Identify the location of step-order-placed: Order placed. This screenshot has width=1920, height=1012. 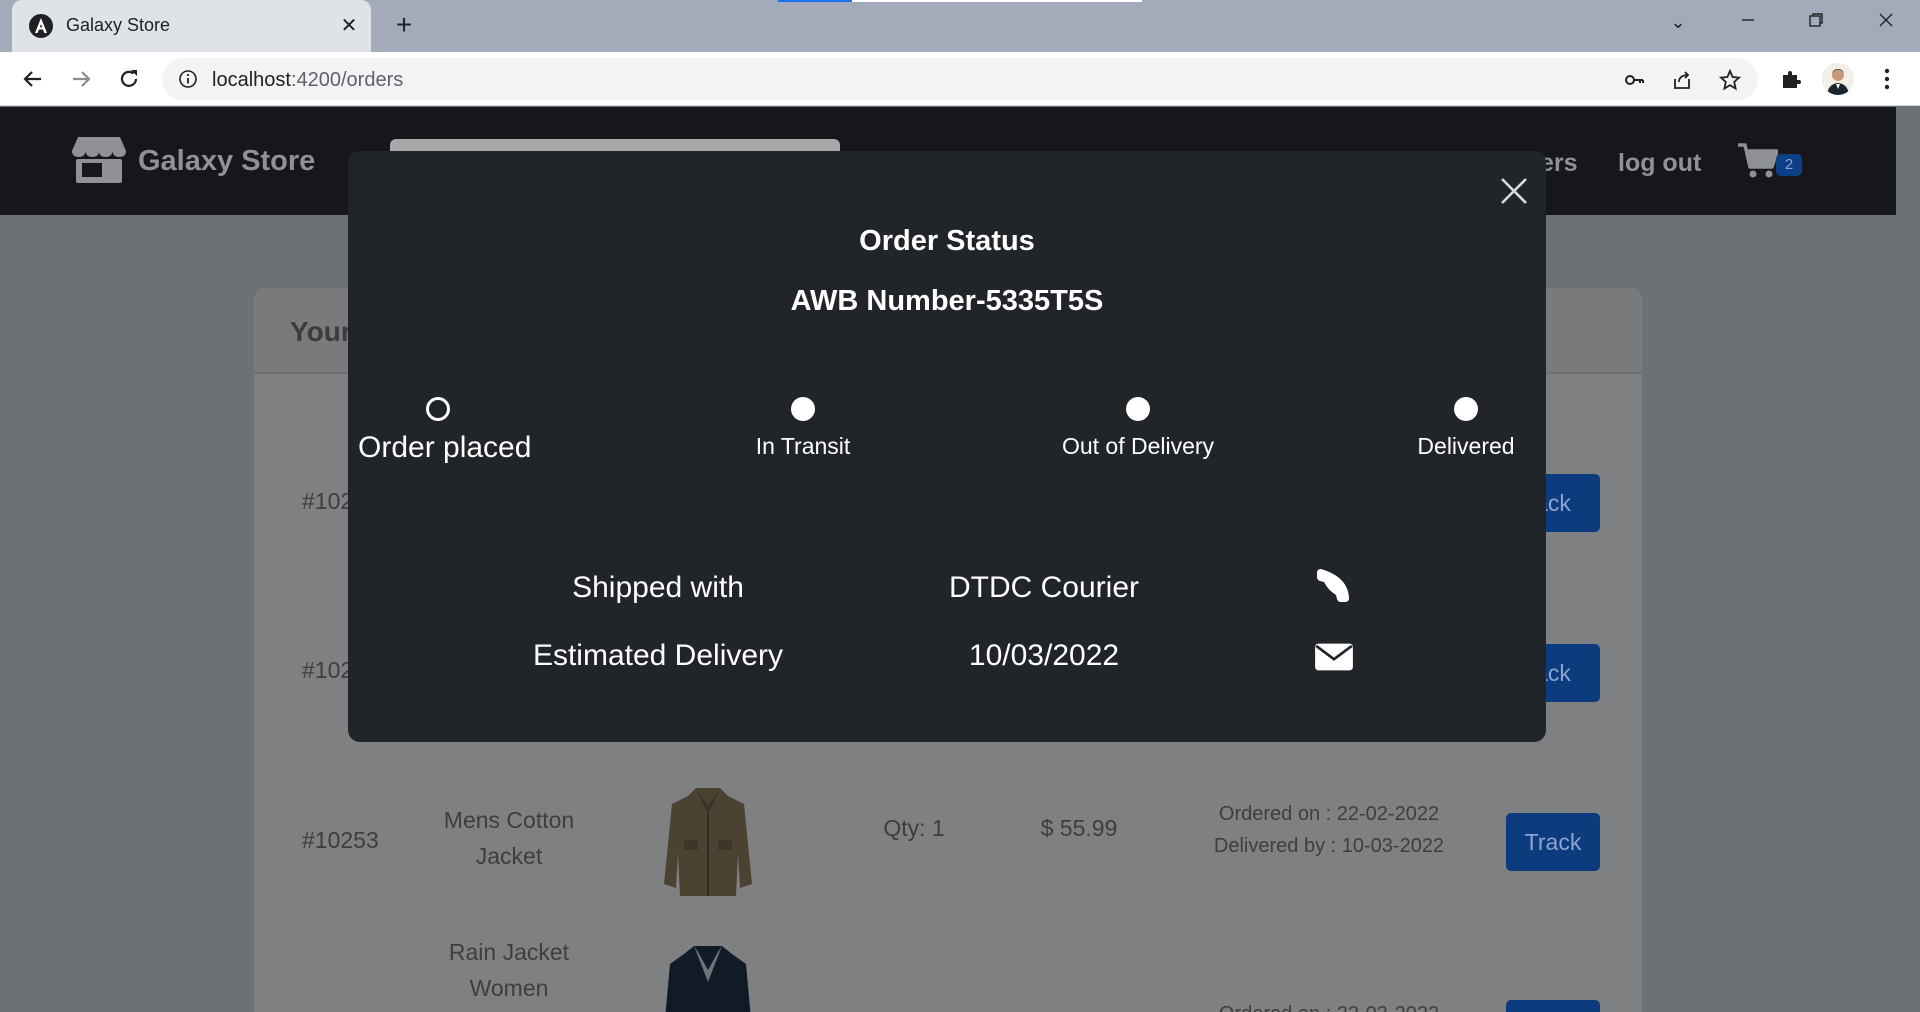
(445, 431).